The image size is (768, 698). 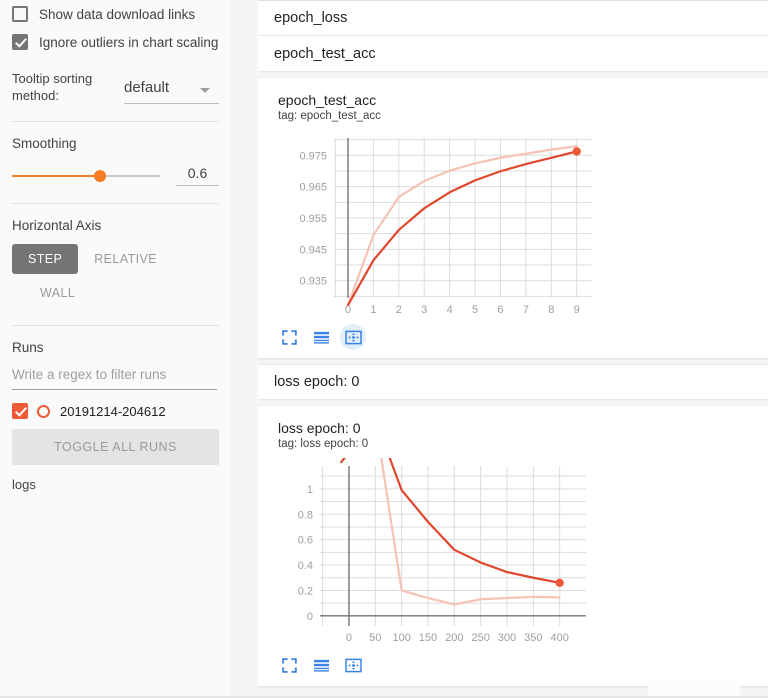 I want to click on accordion-epoch-test-acc-label: epoch_test_acc, so click(x=325, y=53).